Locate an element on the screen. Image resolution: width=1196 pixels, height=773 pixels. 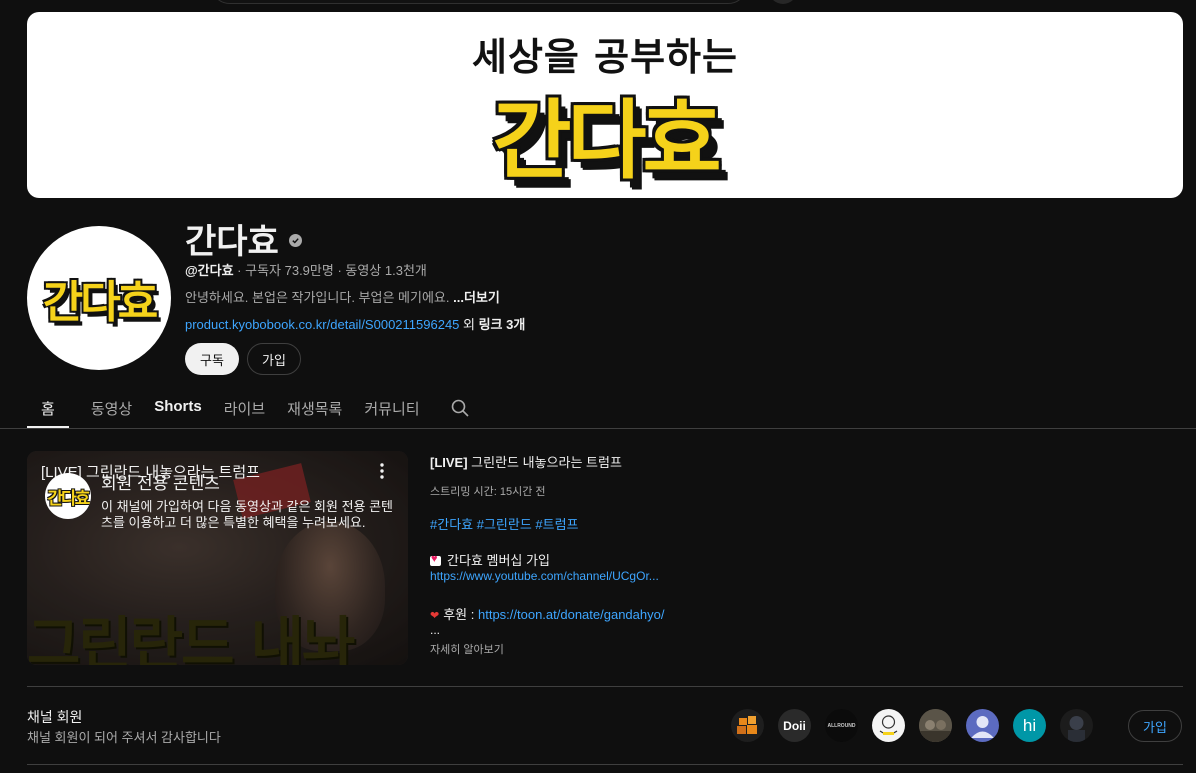
join-button: 가입 is located at coordinates (274, 359).